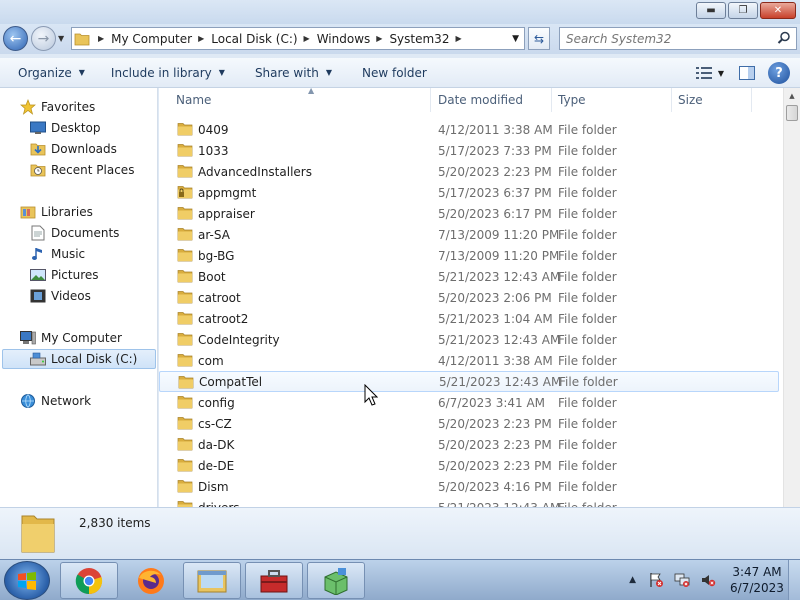 This screenshot has height=600, width=800. I want to click on taskbar-toolbox, so click(274, 580).